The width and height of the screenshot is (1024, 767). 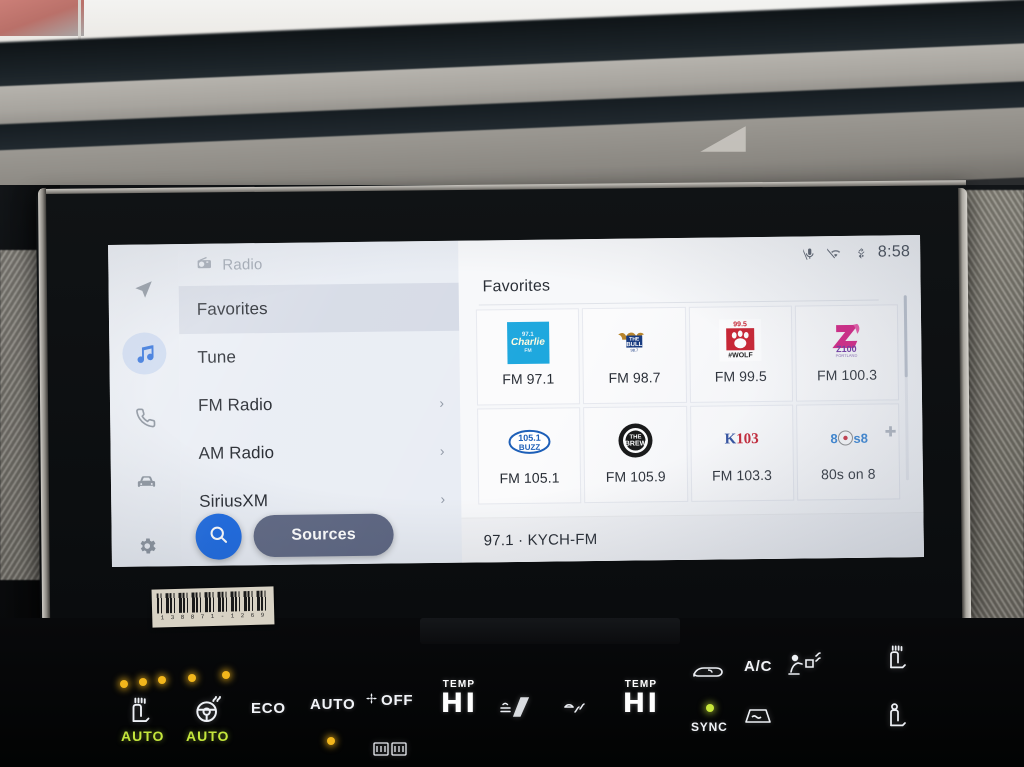 What do you see at coordinates (42, 18) in the screenshot?
I see `window-reflection` at bounding box center [42, 18].